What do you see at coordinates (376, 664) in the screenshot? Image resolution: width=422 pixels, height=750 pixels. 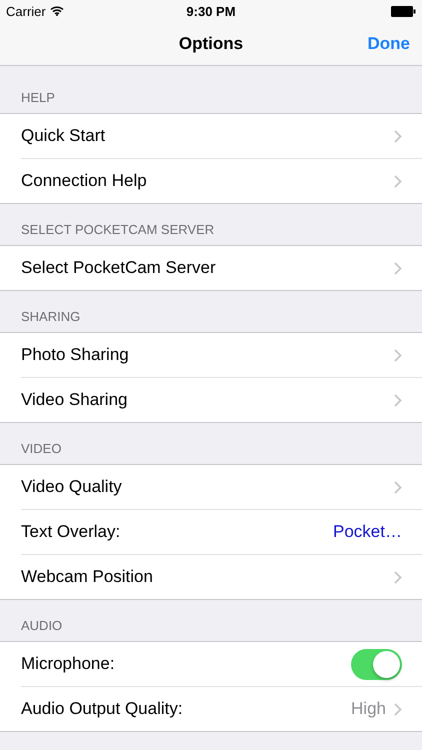 I see `toggle-switch` at bounding box center [376, 664].